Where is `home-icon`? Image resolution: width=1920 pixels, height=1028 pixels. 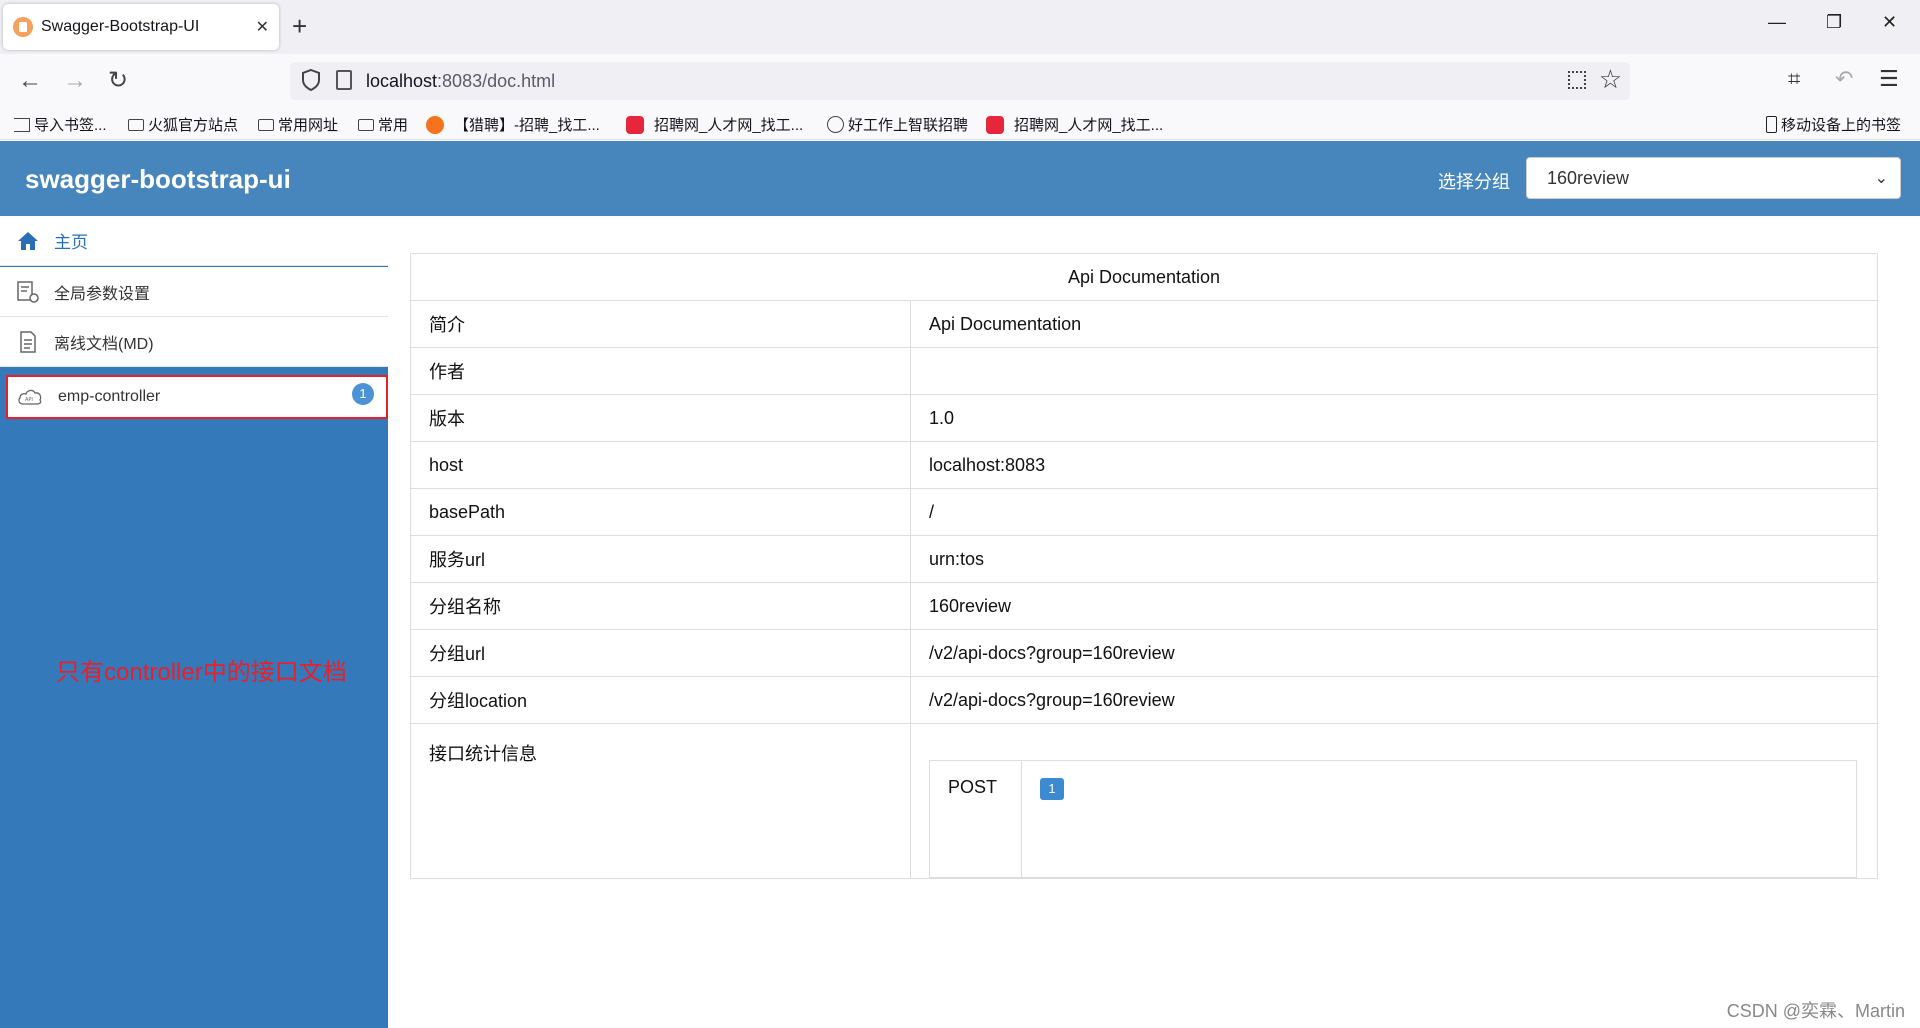
home-icon is located at coordinates (28, 241).